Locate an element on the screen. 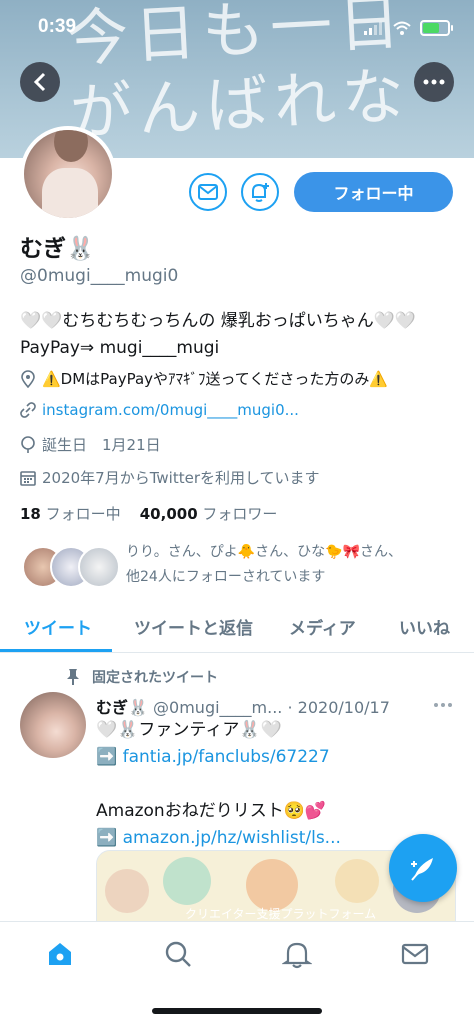 This screenshot has width=474, height=1027. calendar-icon is located at coordinates (28, 478).